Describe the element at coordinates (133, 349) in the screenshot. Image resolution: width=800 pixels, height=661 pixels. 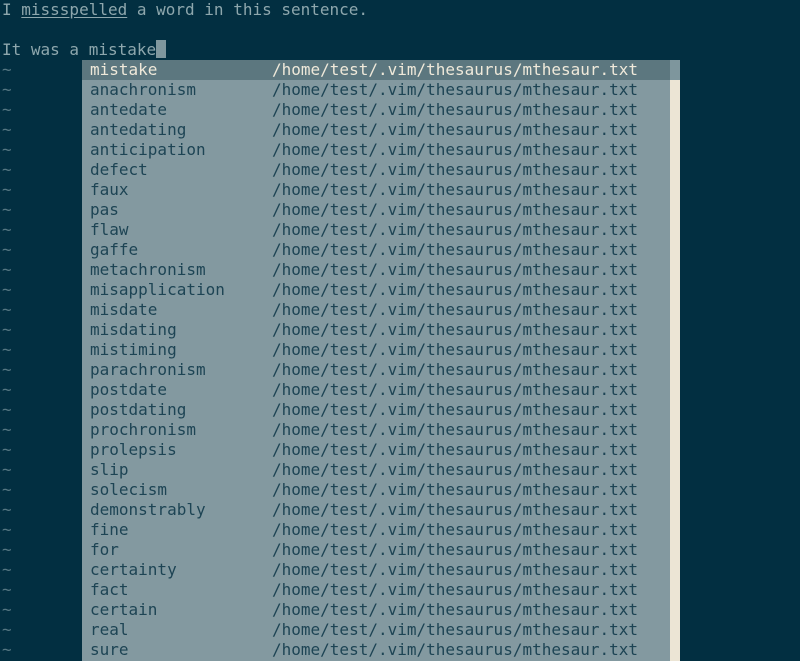
I see `completion-item-word: mistiming` at that location.